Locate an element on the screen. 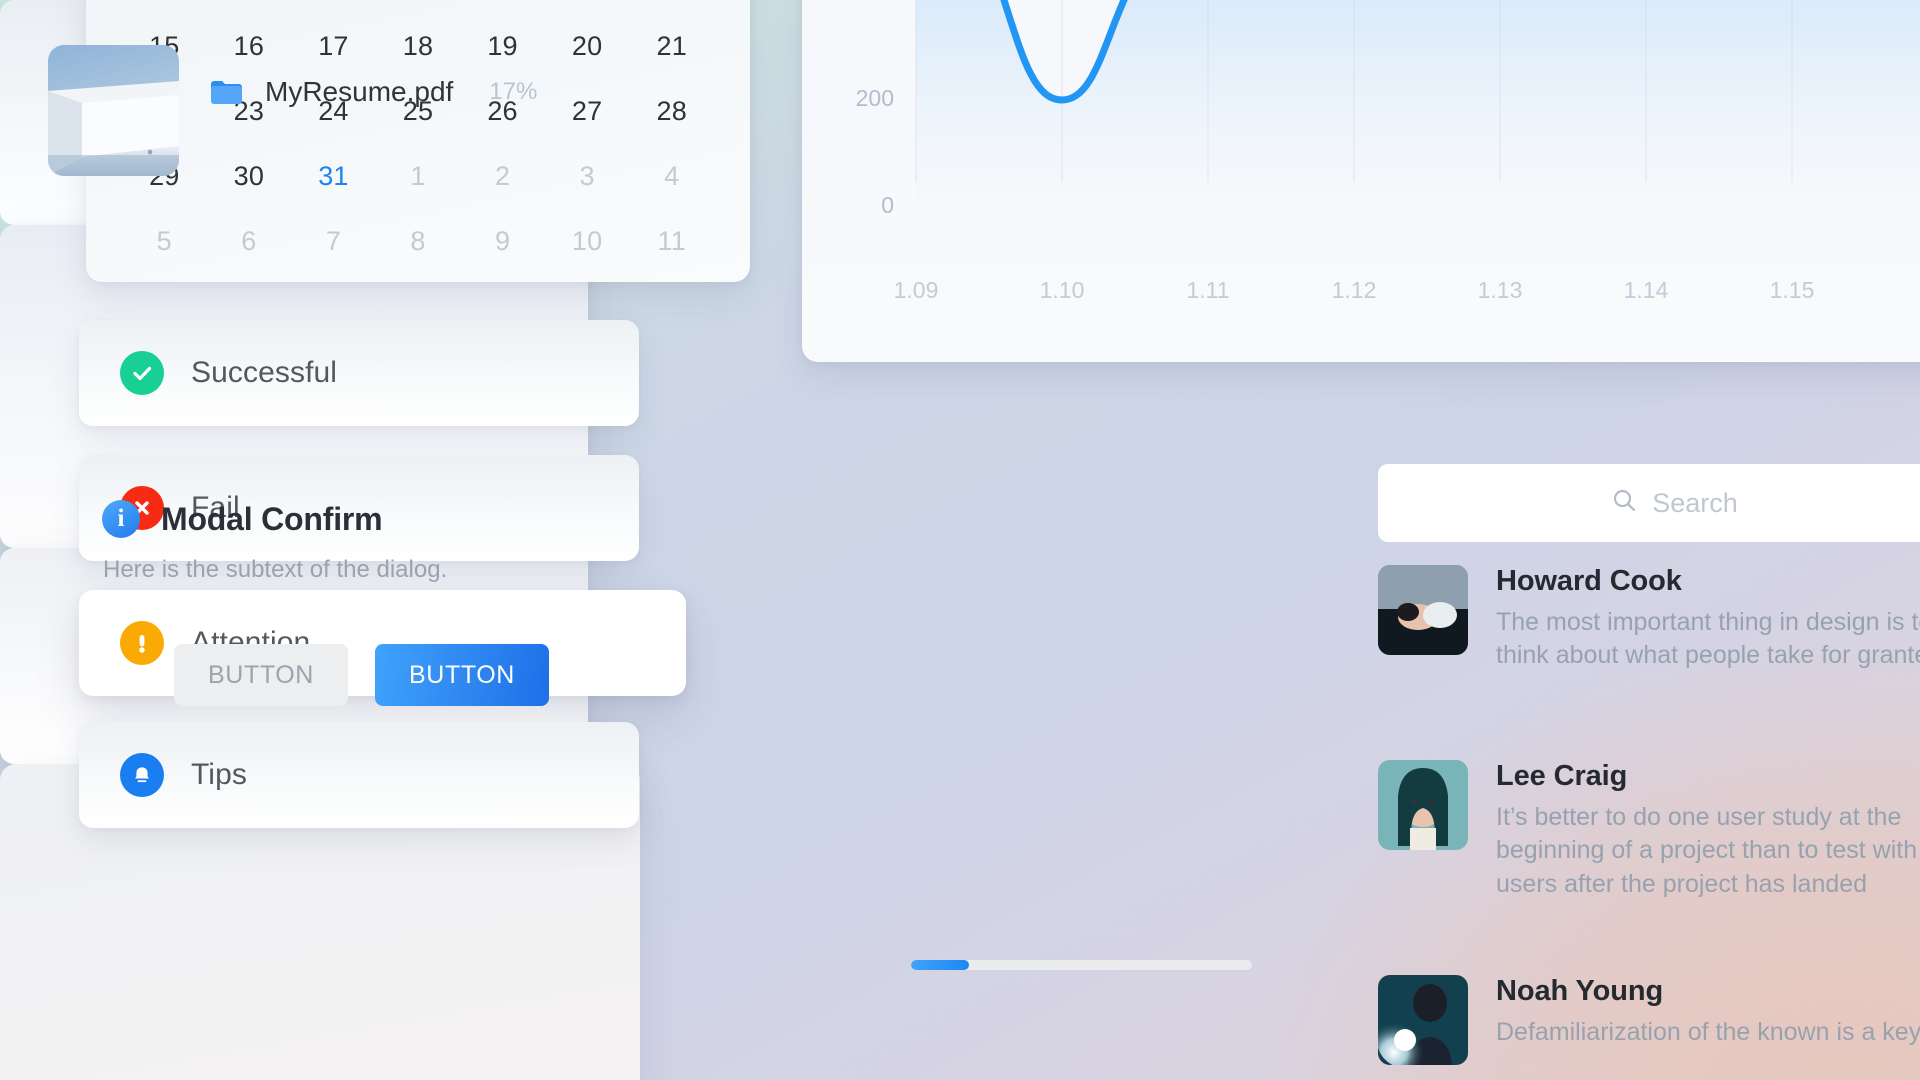  calendar-day: 5 is located at coordinates (164, 241).